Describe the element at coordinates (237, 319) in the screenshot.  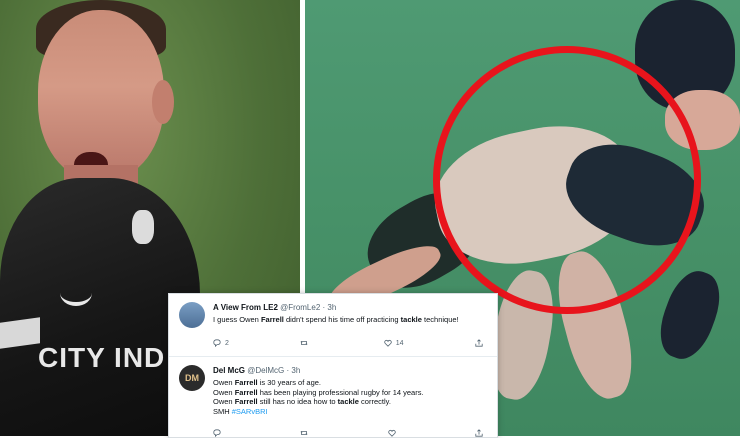
I see `text-run: I guess Owen` at that location.